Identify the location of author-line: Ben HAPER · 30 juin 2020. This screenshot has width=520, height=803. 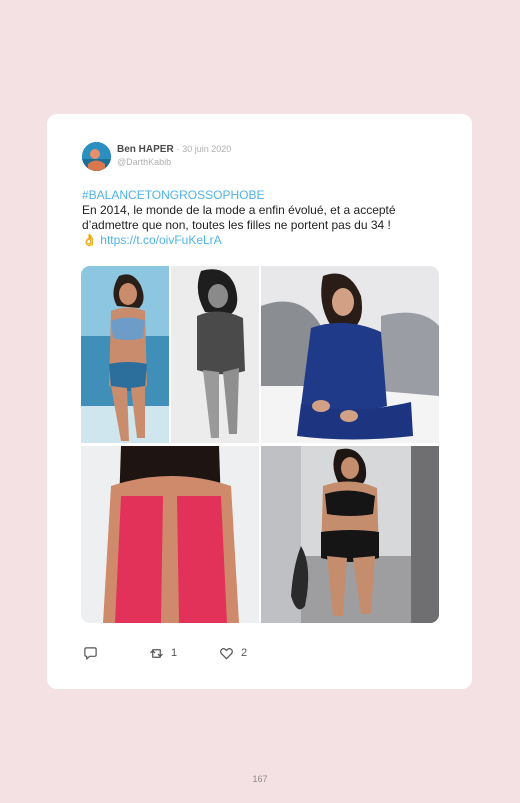
(174, 149).